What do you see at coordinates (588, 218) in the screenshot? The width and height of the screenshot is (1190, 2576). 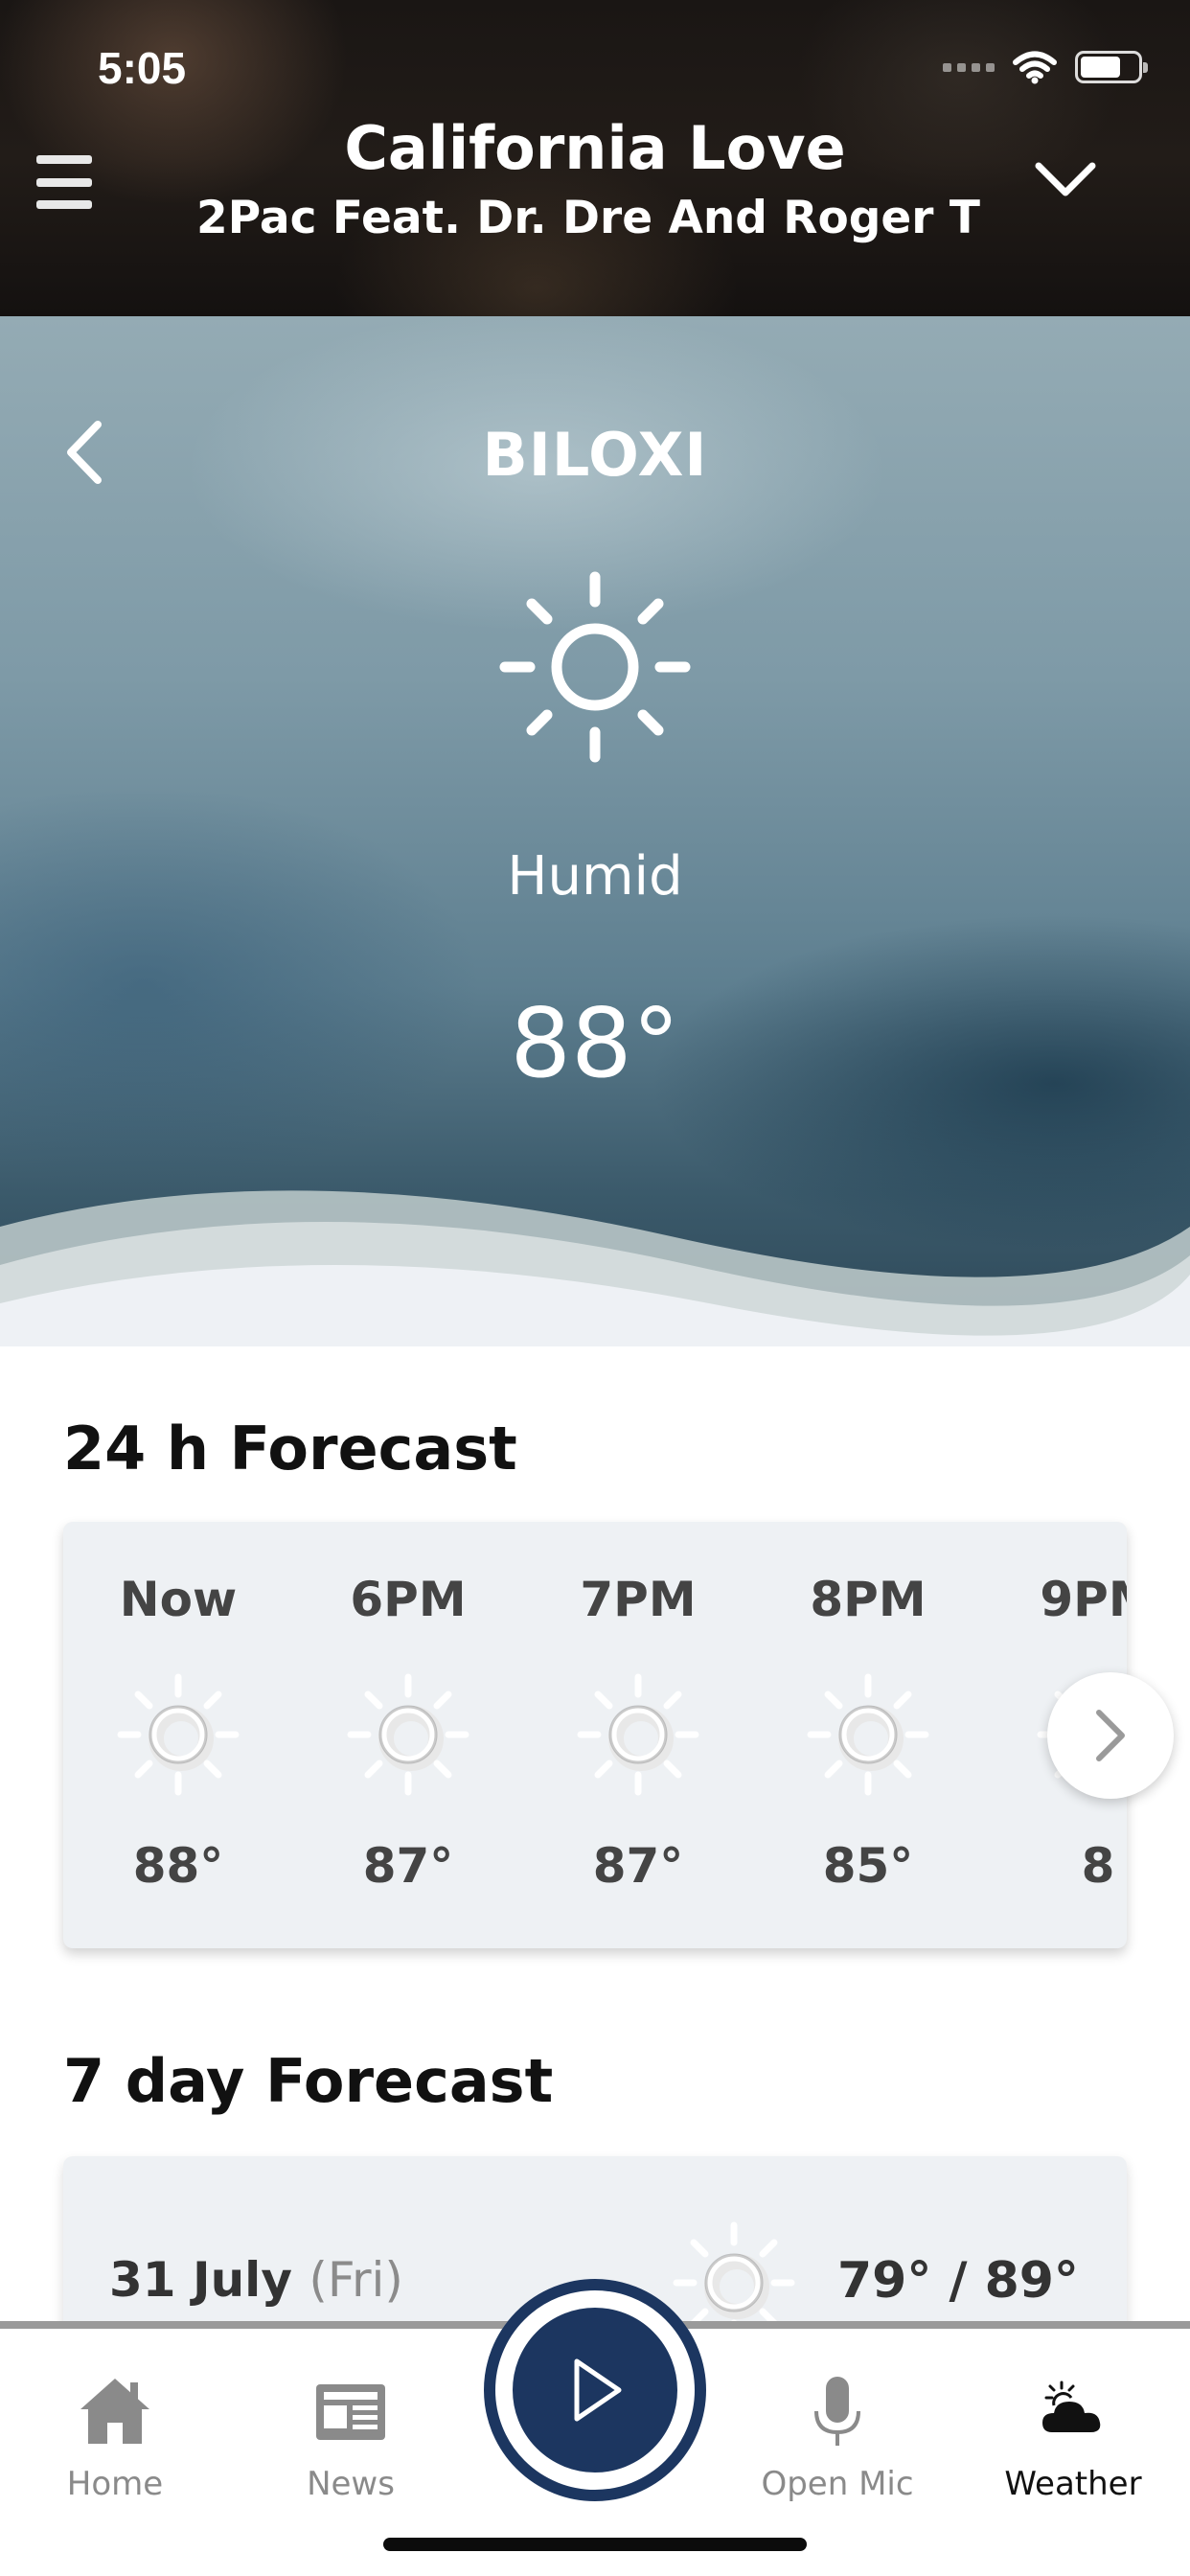 I see `track-artist: 2Pac Feat. Dr. Dre And Roger T` at bounding box center [588, 218].